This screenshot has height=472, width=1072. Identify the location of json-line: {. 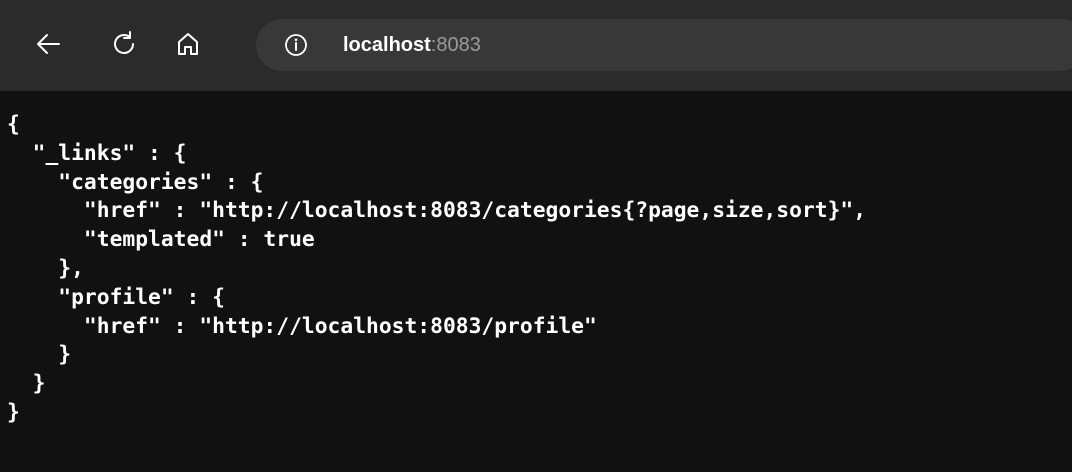
(13, 124).